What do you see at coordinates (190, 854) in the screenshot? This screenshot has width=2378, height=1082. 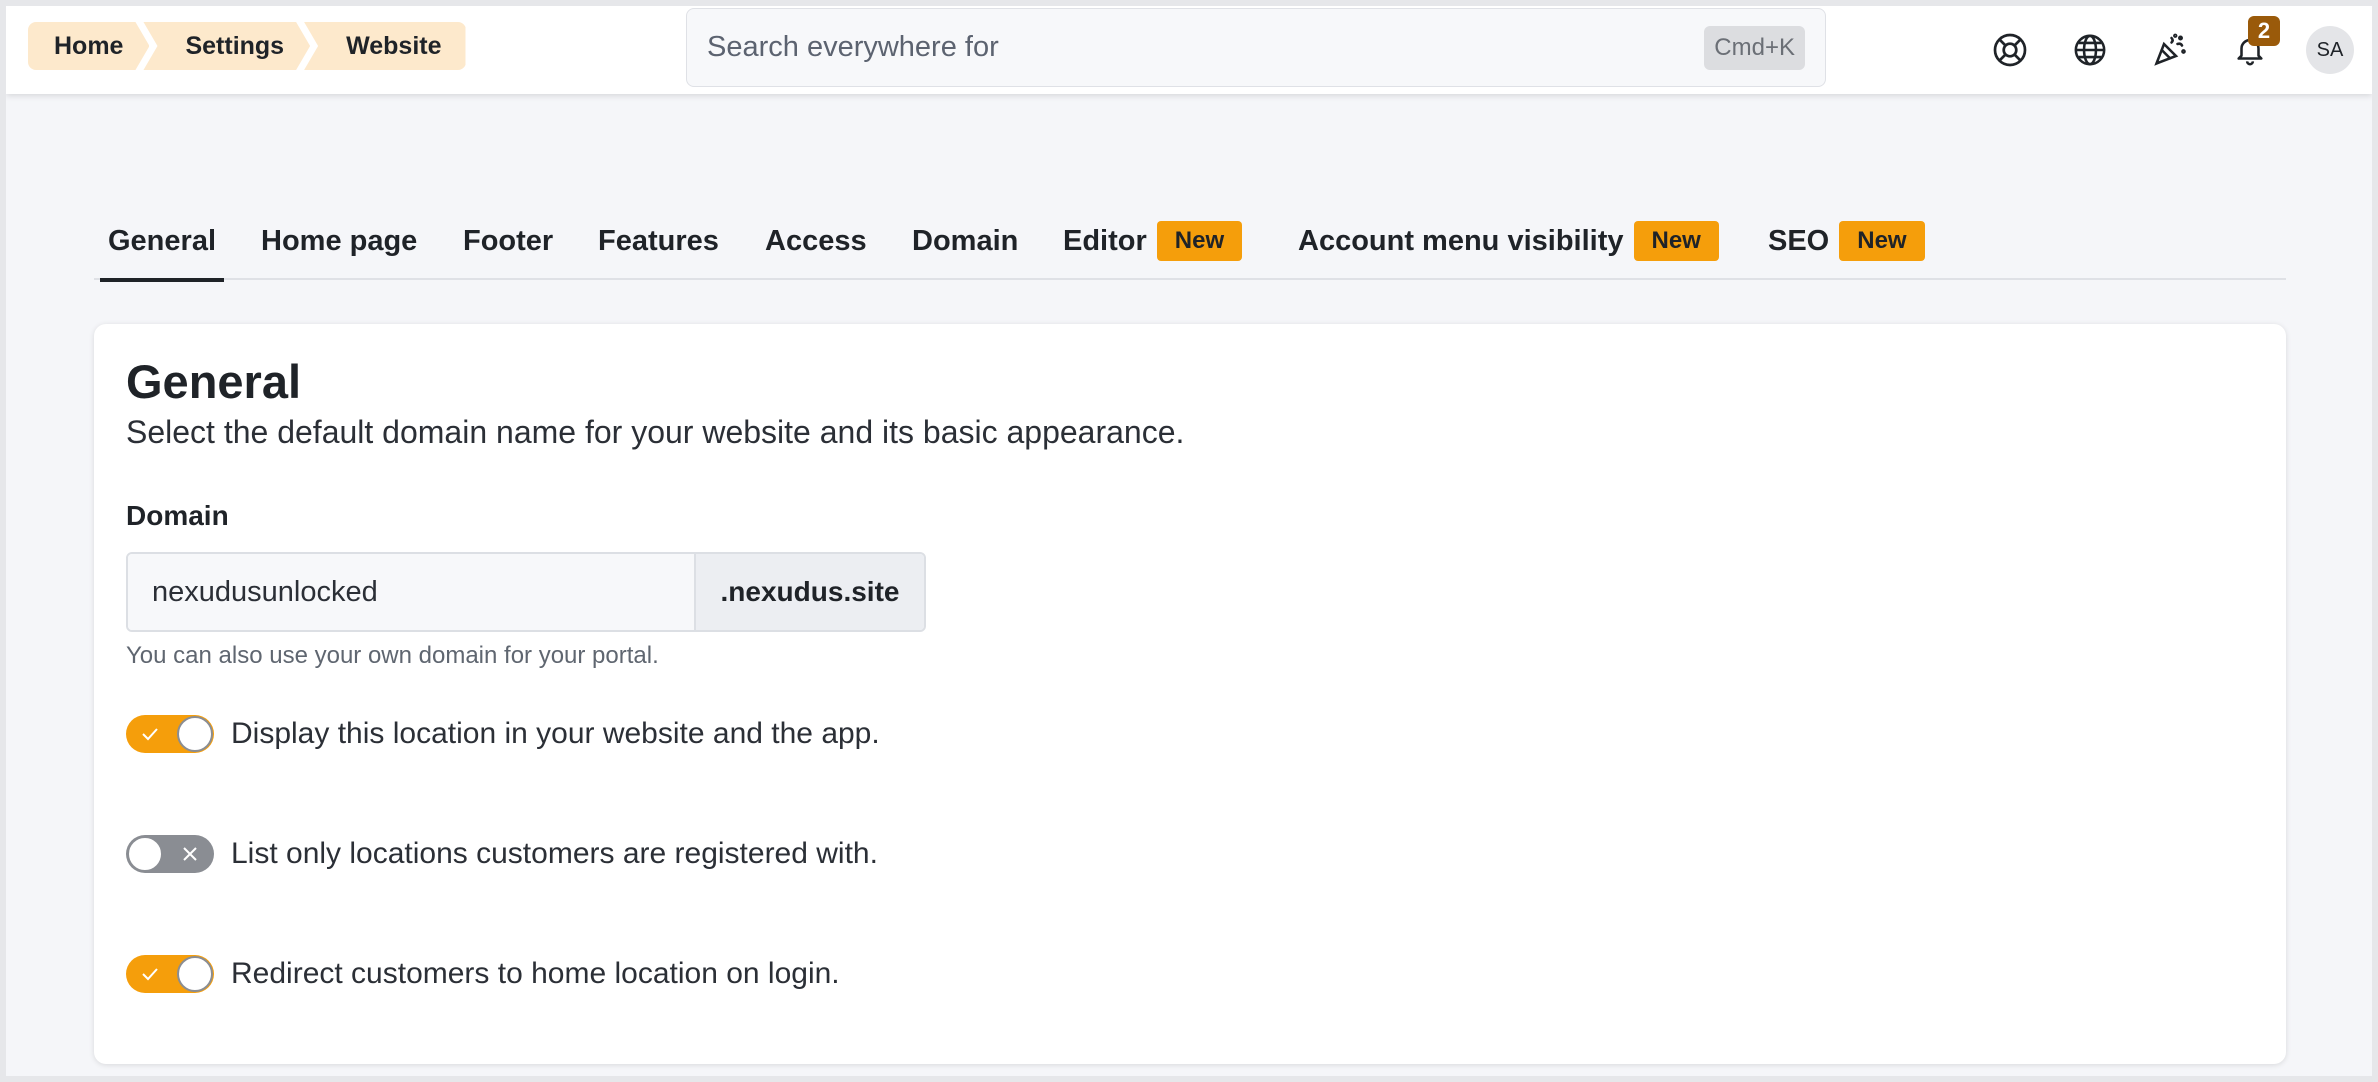 I see `x-icon` at bounding box center [190, 854].